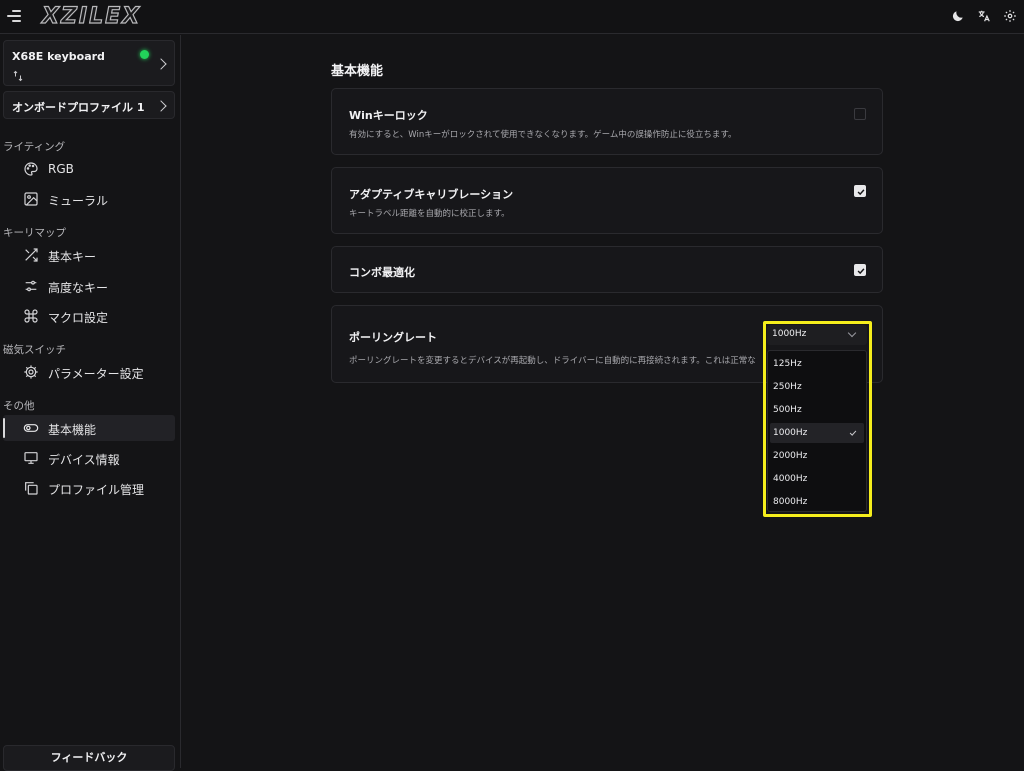  I want to click on sidebar-item-mural: ミューラル, so click(89, 199).